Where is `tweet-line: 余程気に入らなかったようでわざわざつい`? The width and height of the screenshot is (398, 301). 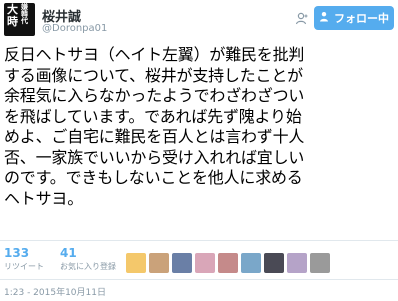
tweet-line: 余程気に入らなかったようでわざわざつい is located at coordinates (154, 95).